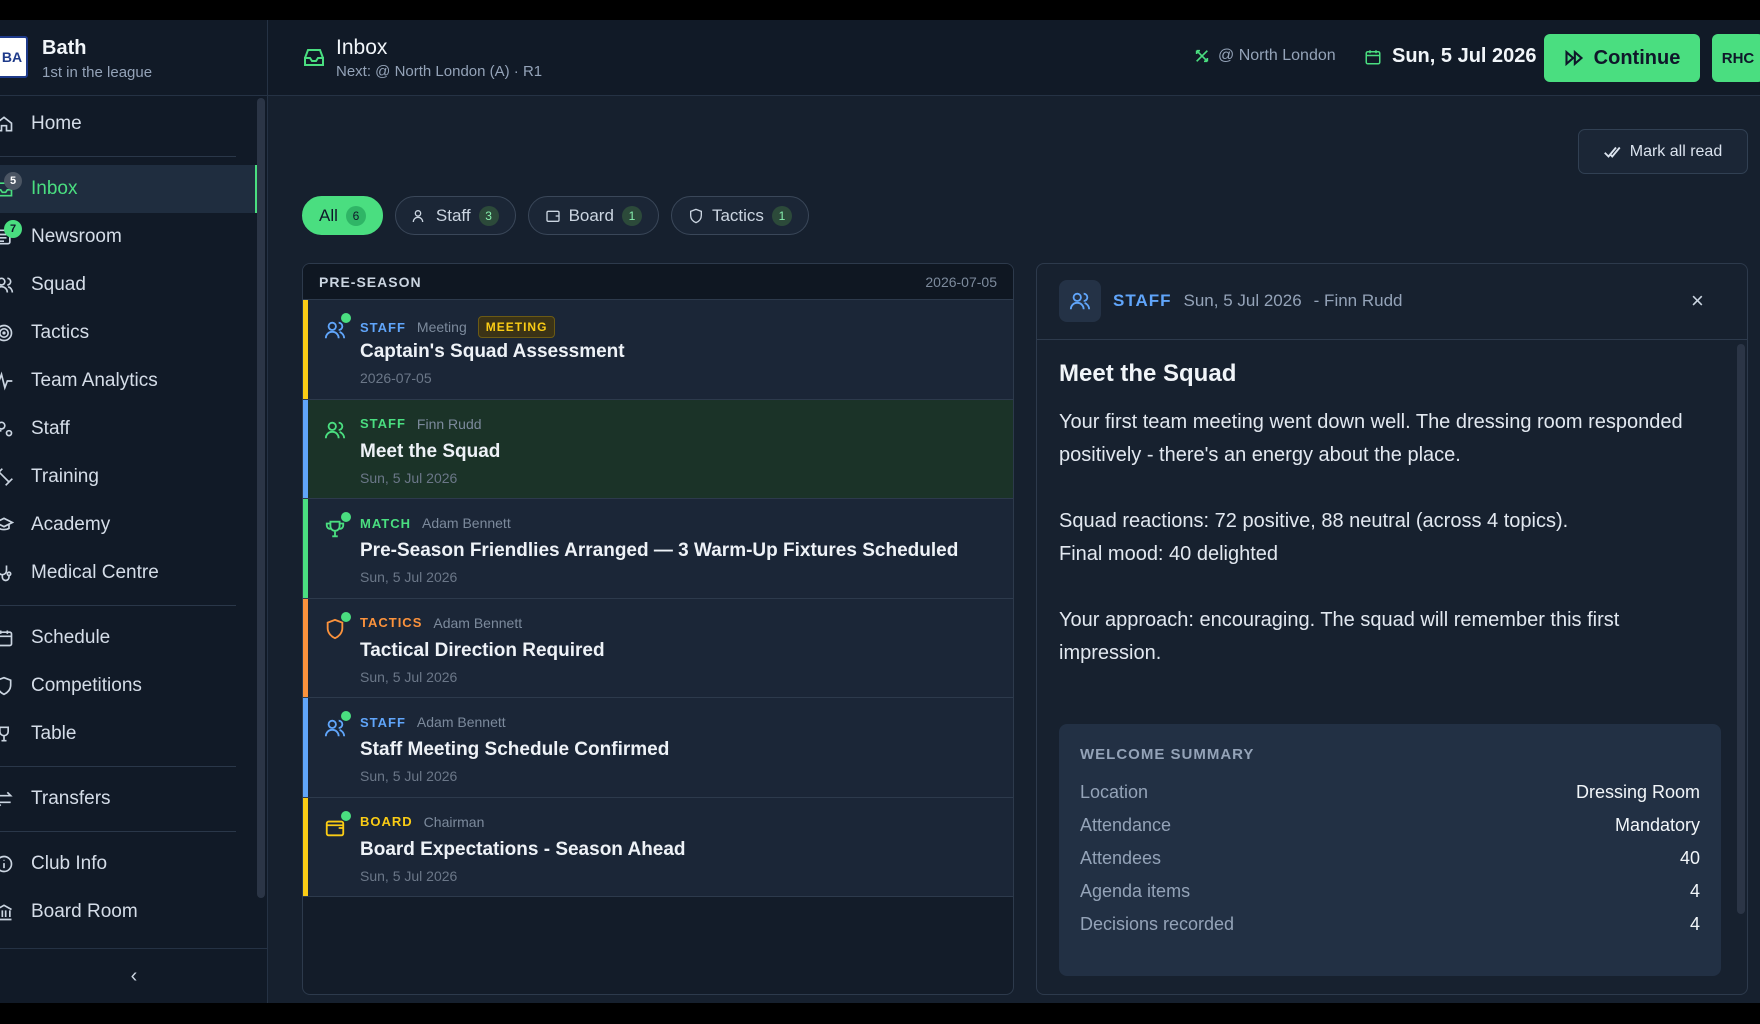 The width and height of the screenshot is (1760, 1024). I want to click on sidebar-item-board-room: Board Room, so click(129, 912).